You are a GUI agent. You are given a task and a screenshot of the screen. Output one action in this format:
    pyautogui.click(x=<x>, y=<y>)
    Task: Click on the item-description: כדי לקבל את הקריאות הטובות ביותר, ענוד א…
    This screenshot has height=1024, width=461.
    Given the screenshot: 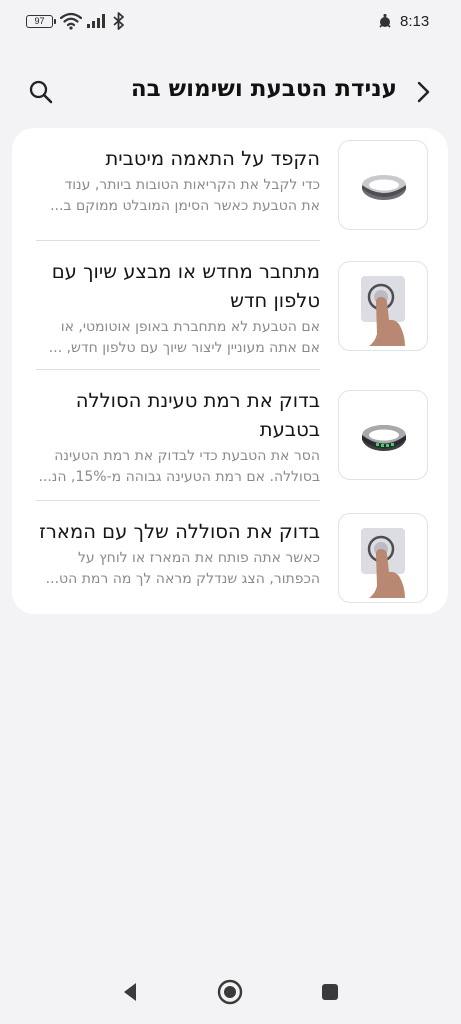 What is the action you would take?
    pyautogui.click(x=176, y=196)
    